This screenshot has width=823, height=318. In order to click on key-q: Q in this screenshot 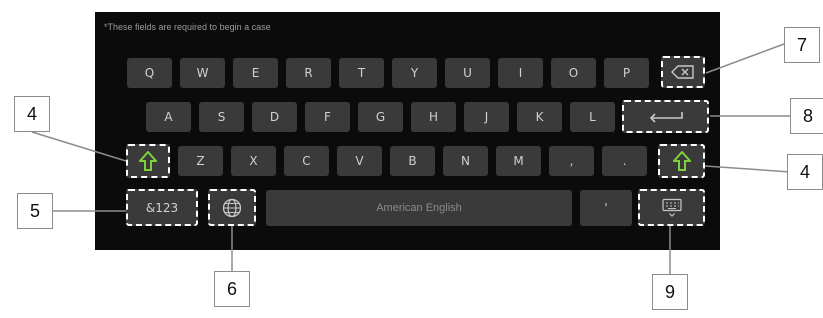, I will do `click(149, 73)`.